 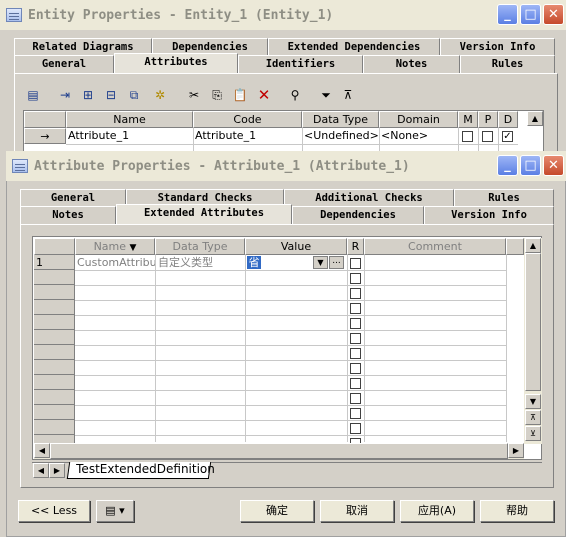 I want to click on scroll-thumb, so click(x=533, y=322).